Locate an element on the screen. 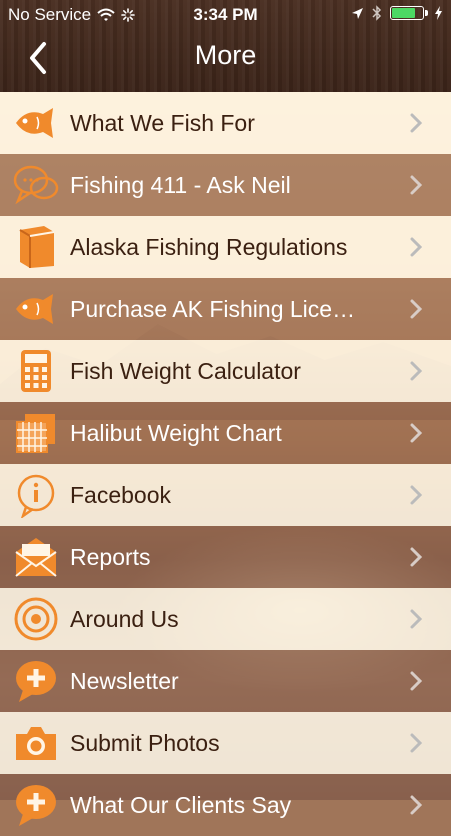 The width and height of the screenshot is (451, 836). battery-level-fill is located at coordinates (403, 13).